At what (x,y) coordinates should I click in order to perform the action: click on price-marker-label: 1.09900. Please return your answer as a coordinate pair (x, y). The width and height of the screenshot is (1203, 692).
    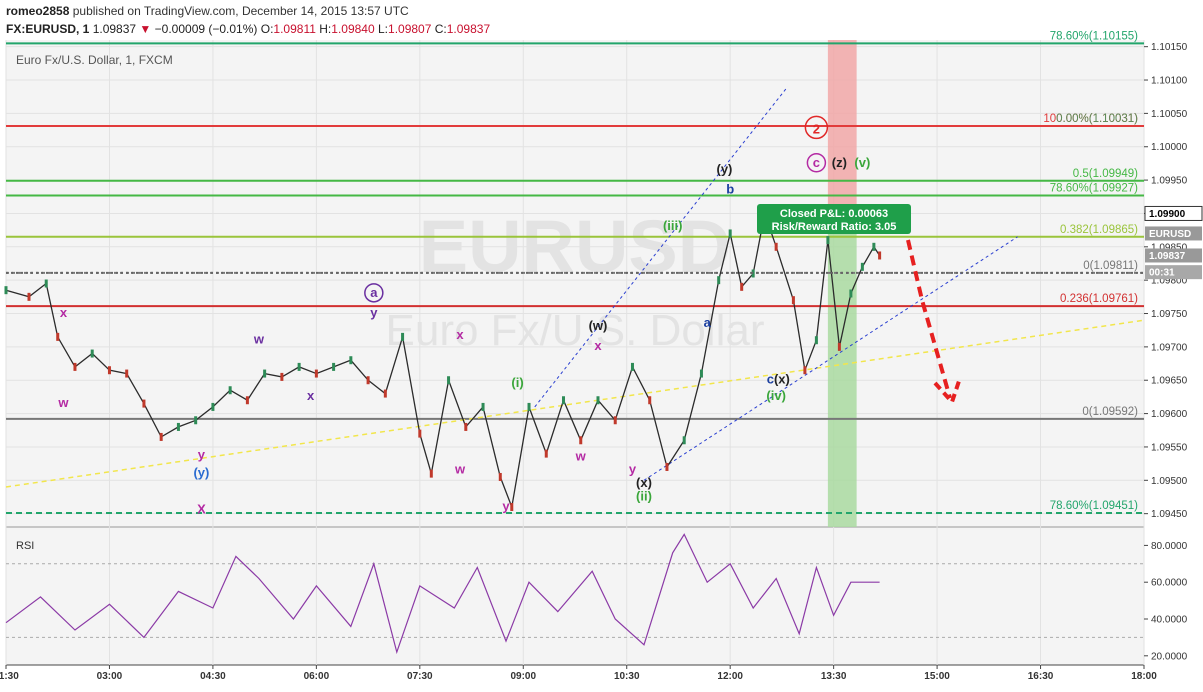
    Looking at the image, I should click on (1167, 214).